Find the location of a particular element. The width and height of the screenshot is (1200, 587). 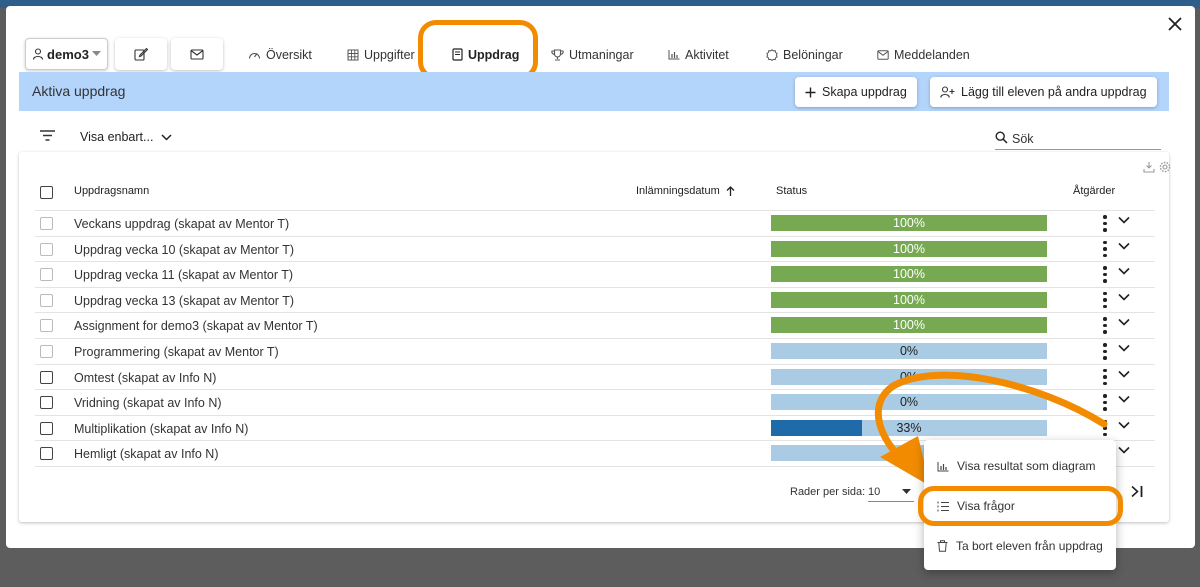

message-button is located at coordinates (197, 54).